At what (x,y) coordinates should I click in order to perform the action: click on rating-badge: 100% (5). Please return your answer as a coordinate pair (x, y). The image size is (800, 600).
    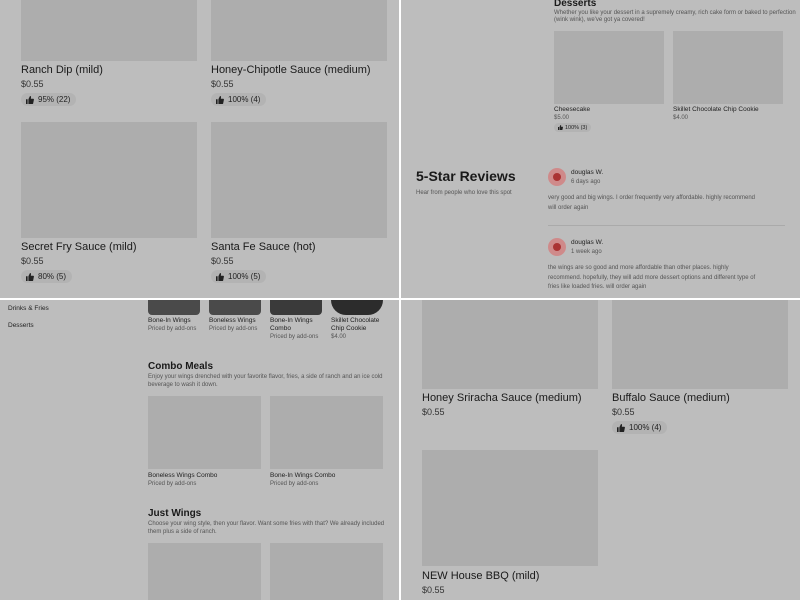
    Looking at the image, I should click on (239, 276).